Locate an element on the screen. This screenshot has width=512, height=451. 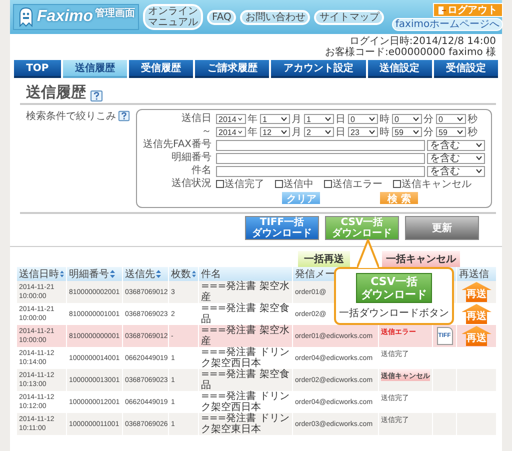
tiff-download-button: TIFF一括 ダウンロード is located at coordinates (282, 228).